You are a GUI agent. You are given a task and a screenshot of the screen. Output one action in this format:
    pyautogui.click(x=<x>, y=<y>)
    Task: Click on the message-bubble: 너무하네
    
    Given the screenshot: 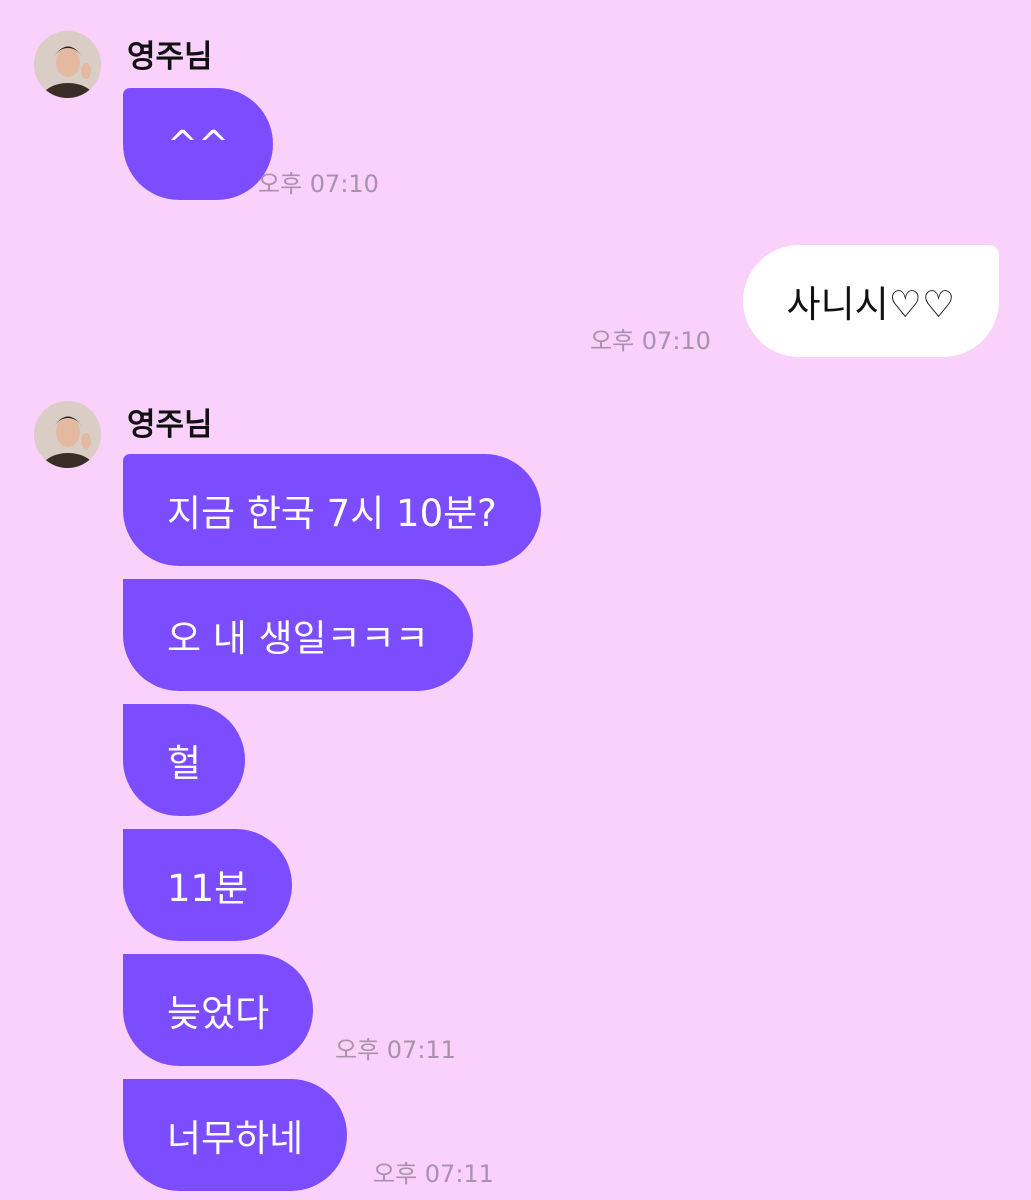 What is the action you would take?
    pyautogui.click(x=235, y=1135)
    